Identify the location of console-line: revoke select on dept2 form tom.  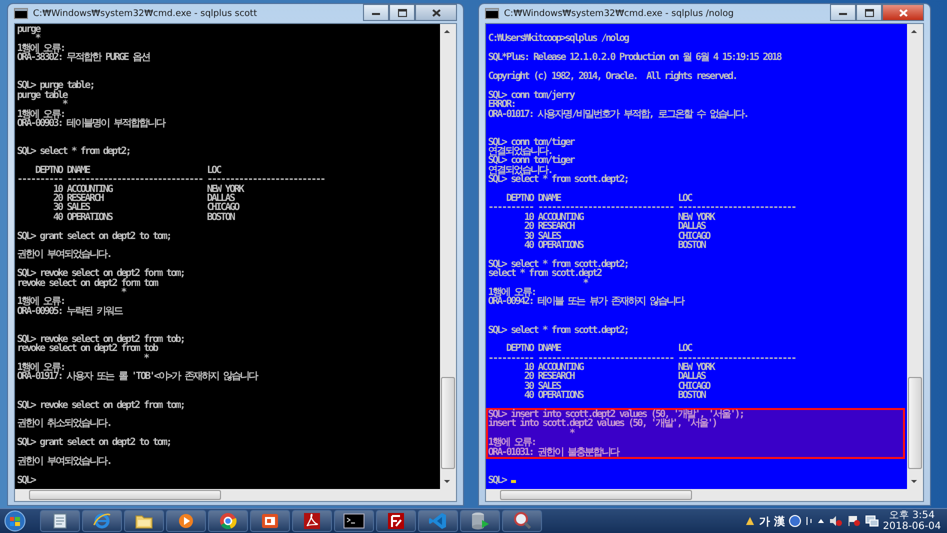
(88, 283).